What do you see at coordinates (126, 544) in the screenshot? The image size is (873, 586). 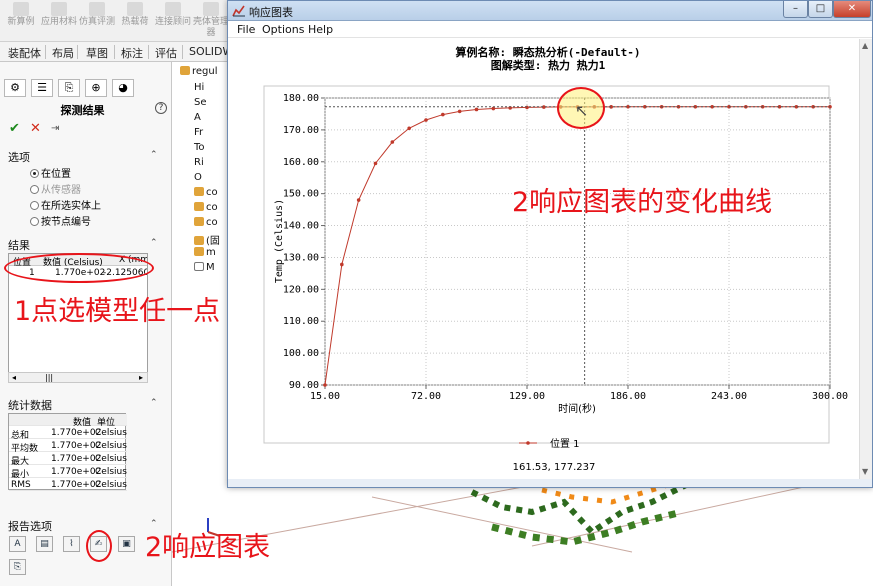 I see `save-plot-button: ▣` at bounding box center [126, 544].